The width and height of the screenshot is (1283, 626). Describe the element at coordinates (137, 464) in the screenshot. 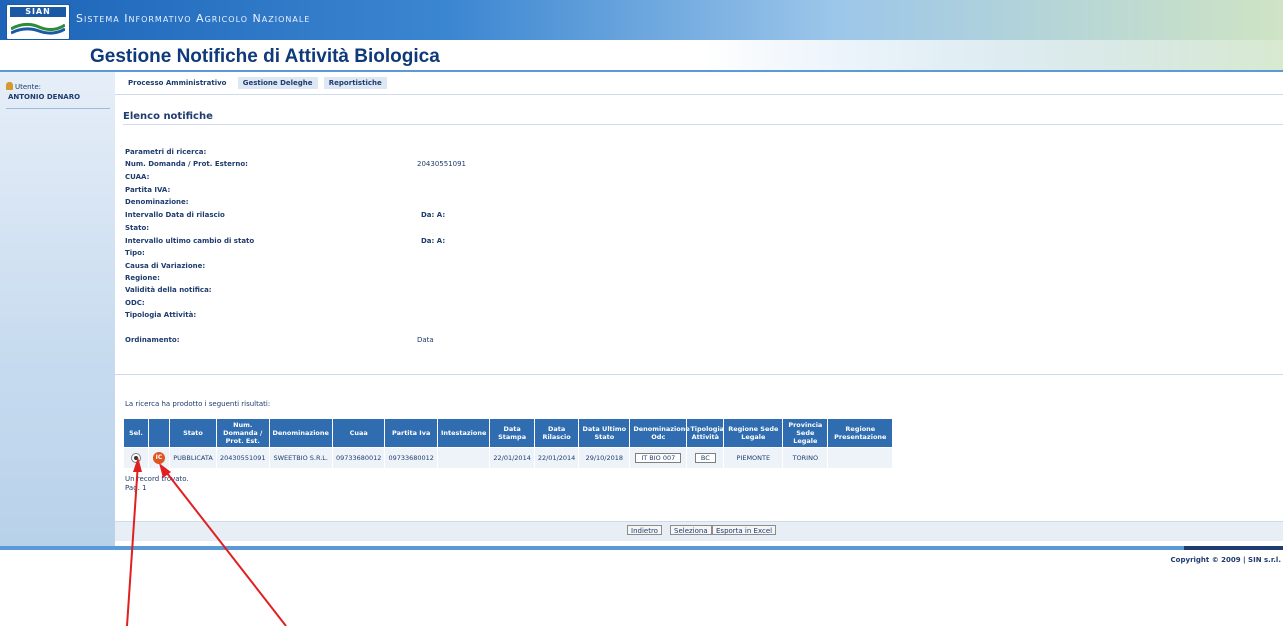

I see `annotation-arrowhead` at that location.